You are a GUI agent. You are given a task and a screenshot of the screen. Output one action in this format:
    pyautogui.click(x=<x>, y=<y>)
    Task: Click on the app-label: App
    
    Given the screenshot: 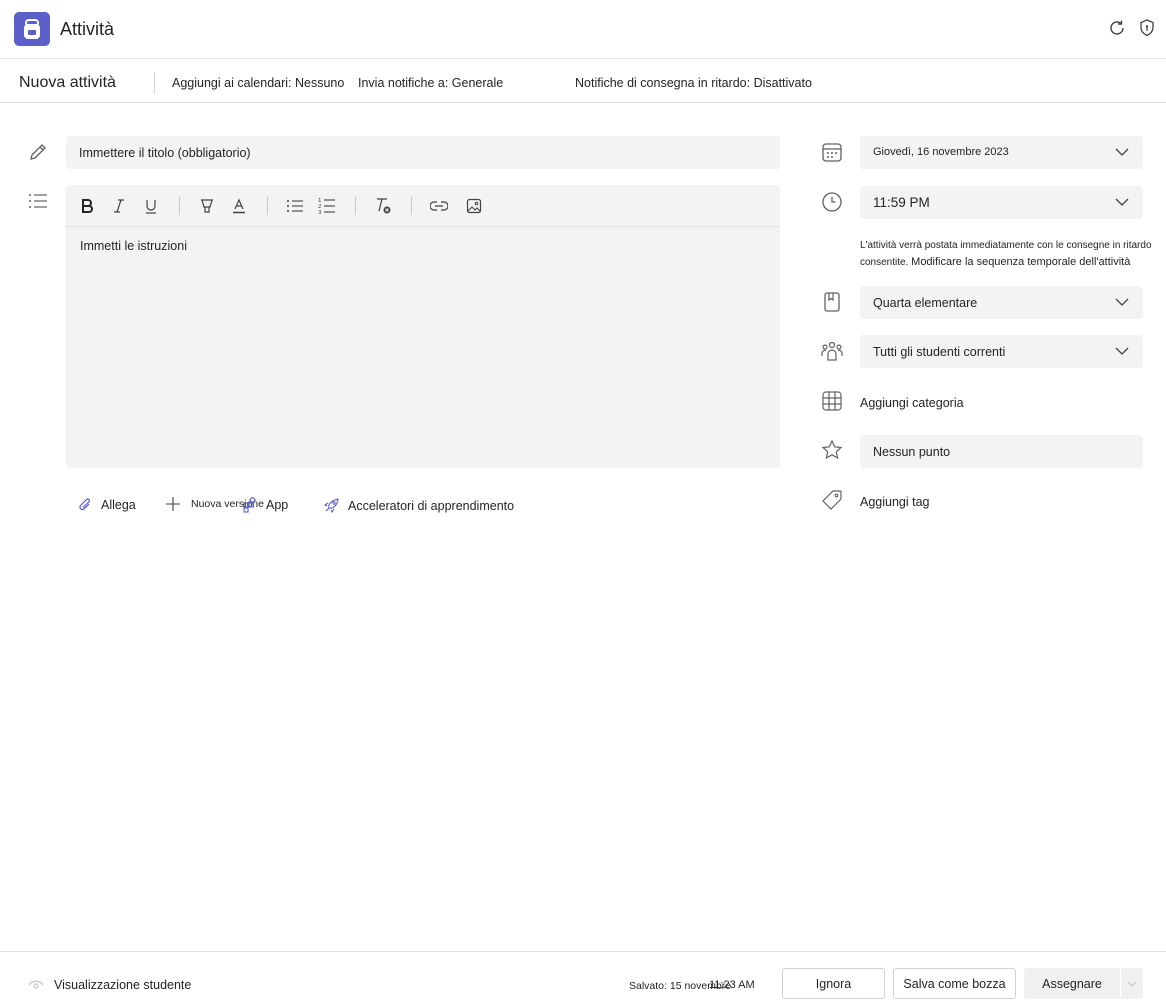 What is the action you would take?
    pyautogui.click(x=277, y=505)
    